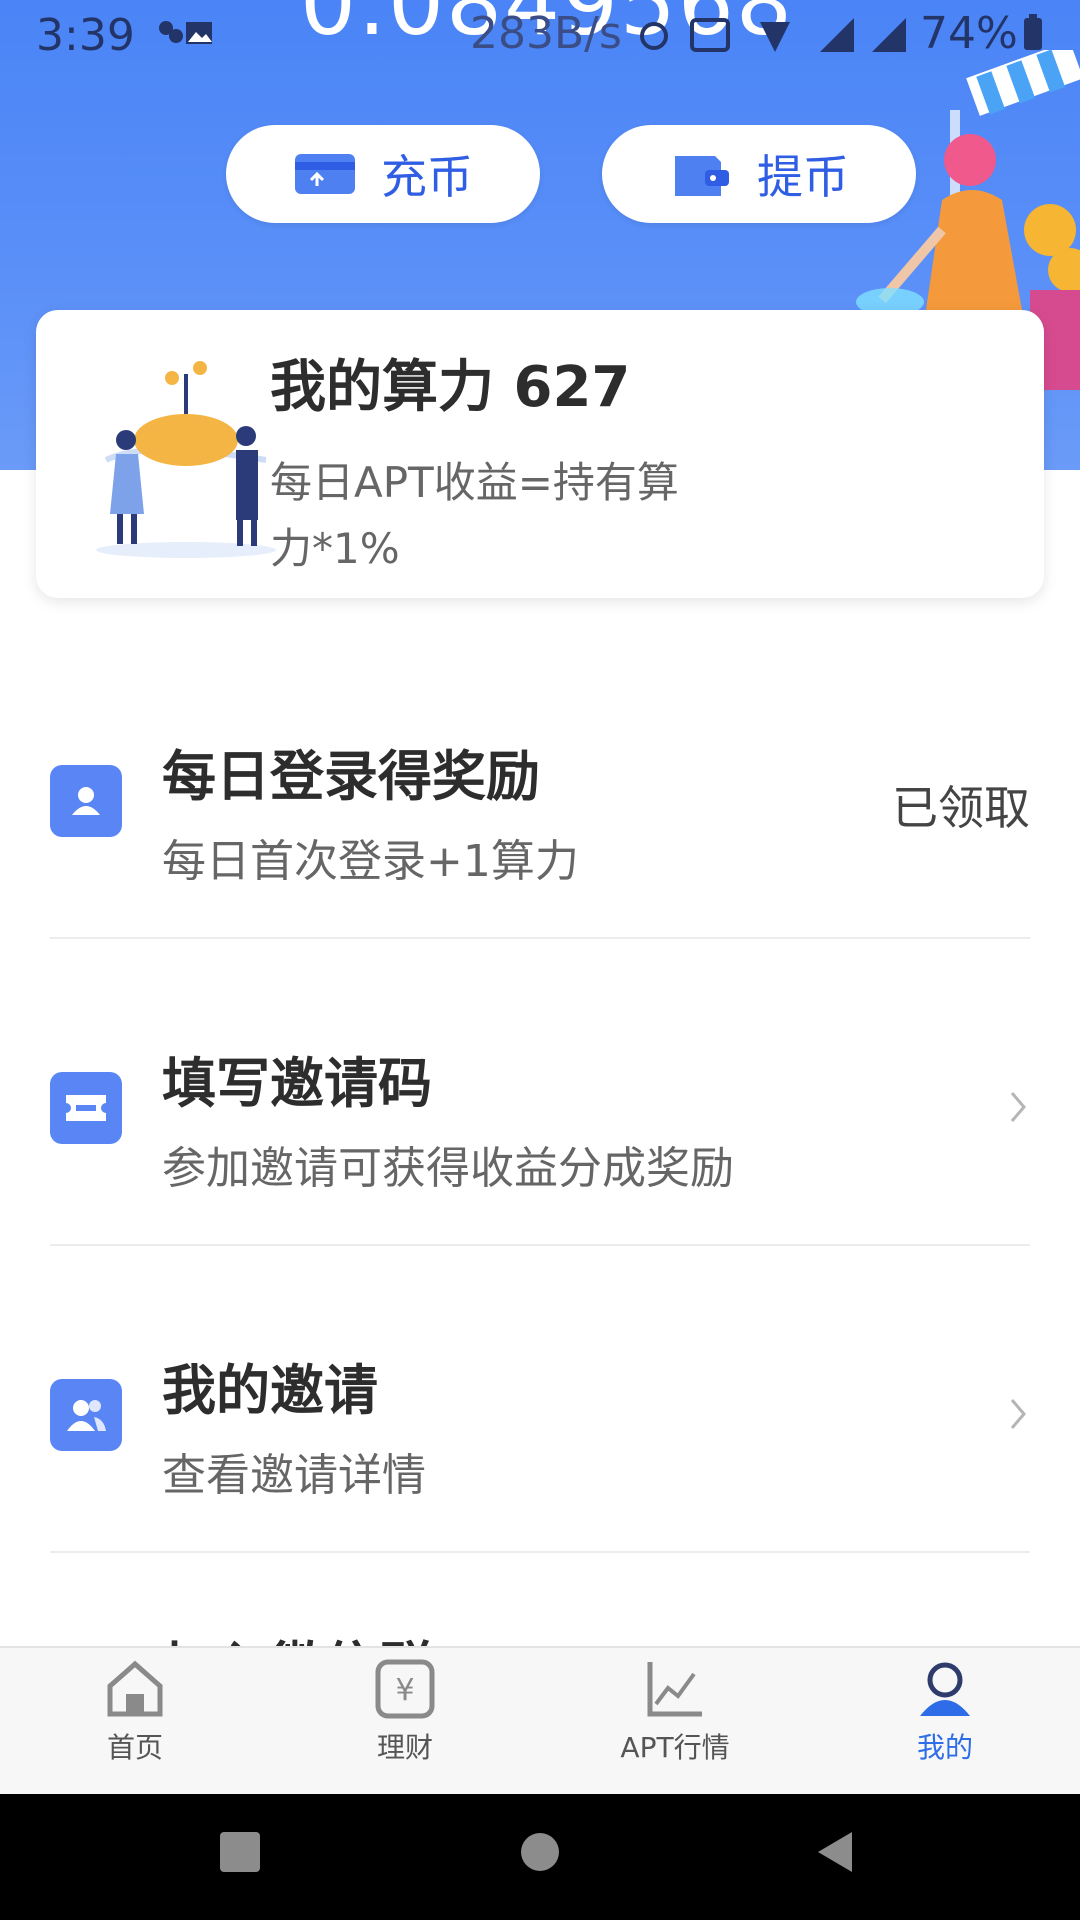 This screenshot has height=1920, width=1080. I want to click on bottom-tab-bar: 首页 ¥ 理财 APT行情 我的, so click(540, 1721).